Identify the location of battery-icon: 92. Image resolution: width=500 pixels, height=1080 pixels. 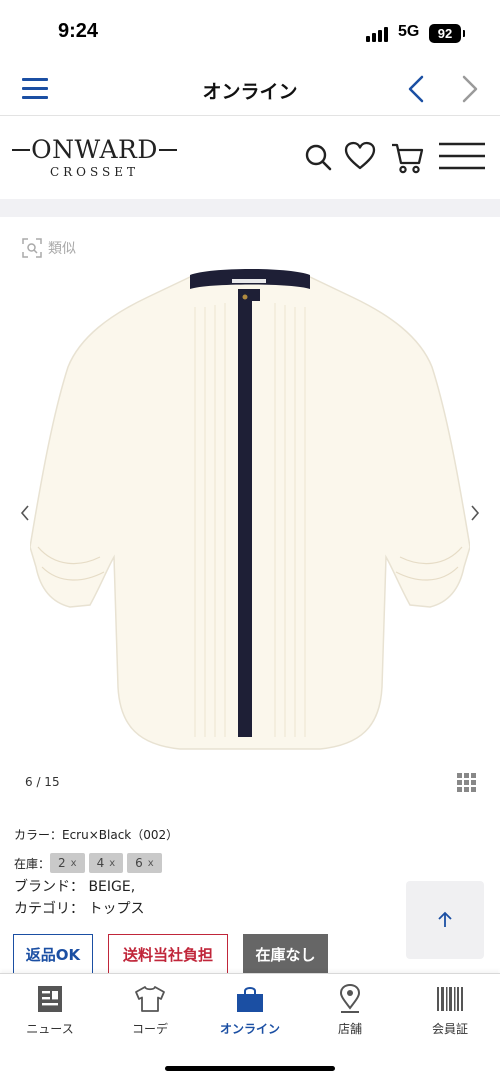
(445, 33).